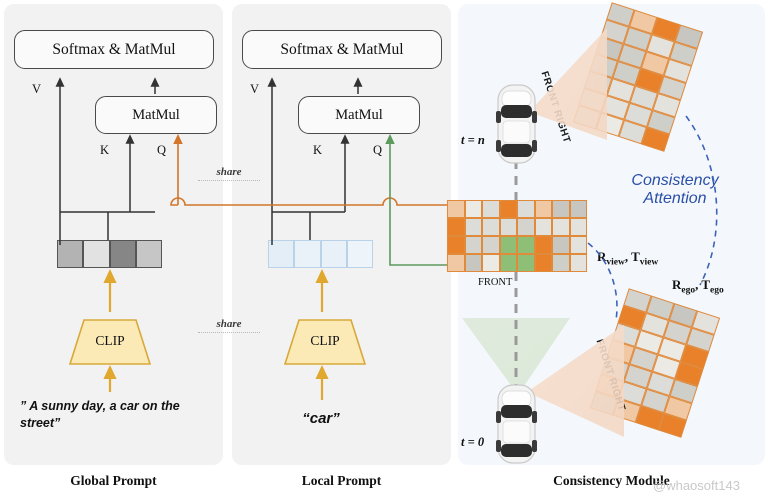 This screenshot has height=500, width=769. Describe the element at coordinates (416, 199) in the screenshot. I see `shared-q-green-path` at that location.